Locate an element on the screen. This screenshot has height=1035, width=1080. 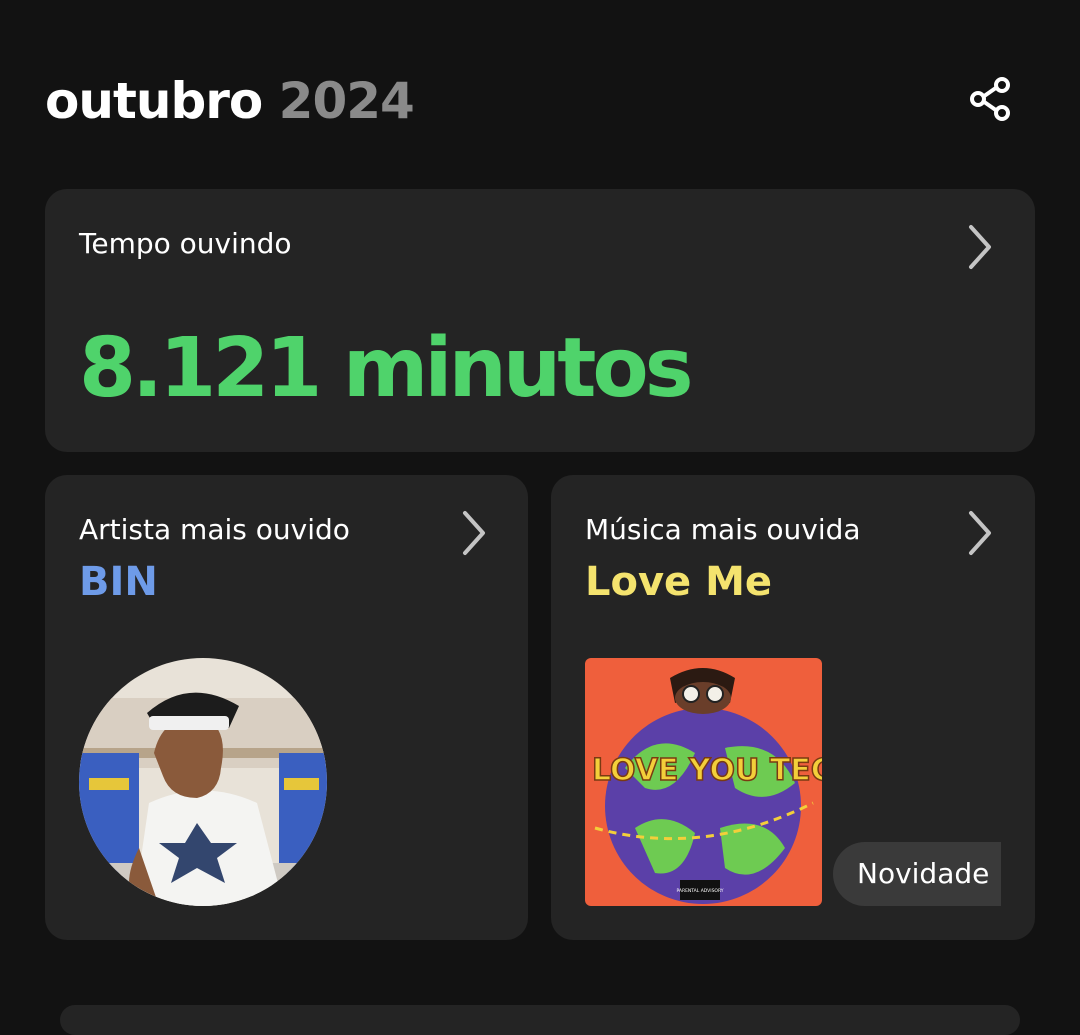
parental-advisory-label: PARENTAL ADVISORY is located at coordinates (699, 891).